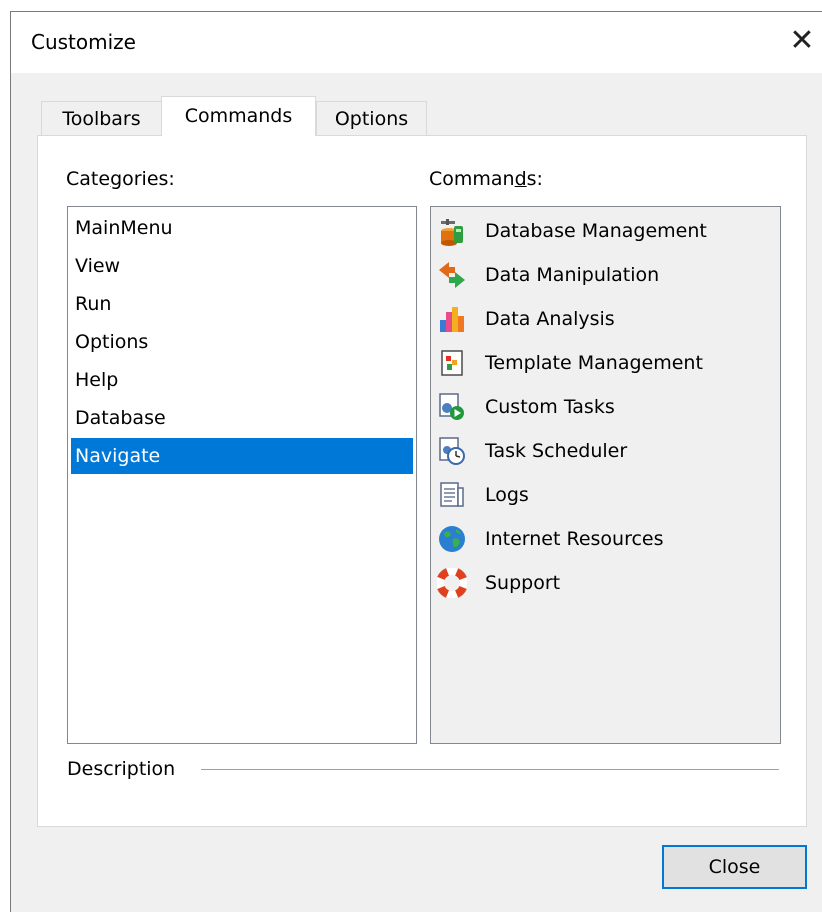  I want to click on categories-label: Categories:, so click(120, 179).